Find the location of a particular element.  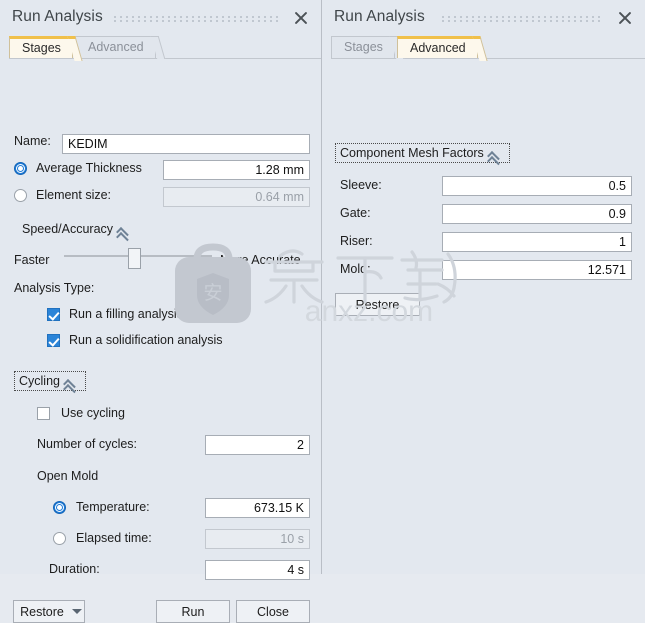

restore-mesh-factors-label: Restore is located at coordinates (377, 304).